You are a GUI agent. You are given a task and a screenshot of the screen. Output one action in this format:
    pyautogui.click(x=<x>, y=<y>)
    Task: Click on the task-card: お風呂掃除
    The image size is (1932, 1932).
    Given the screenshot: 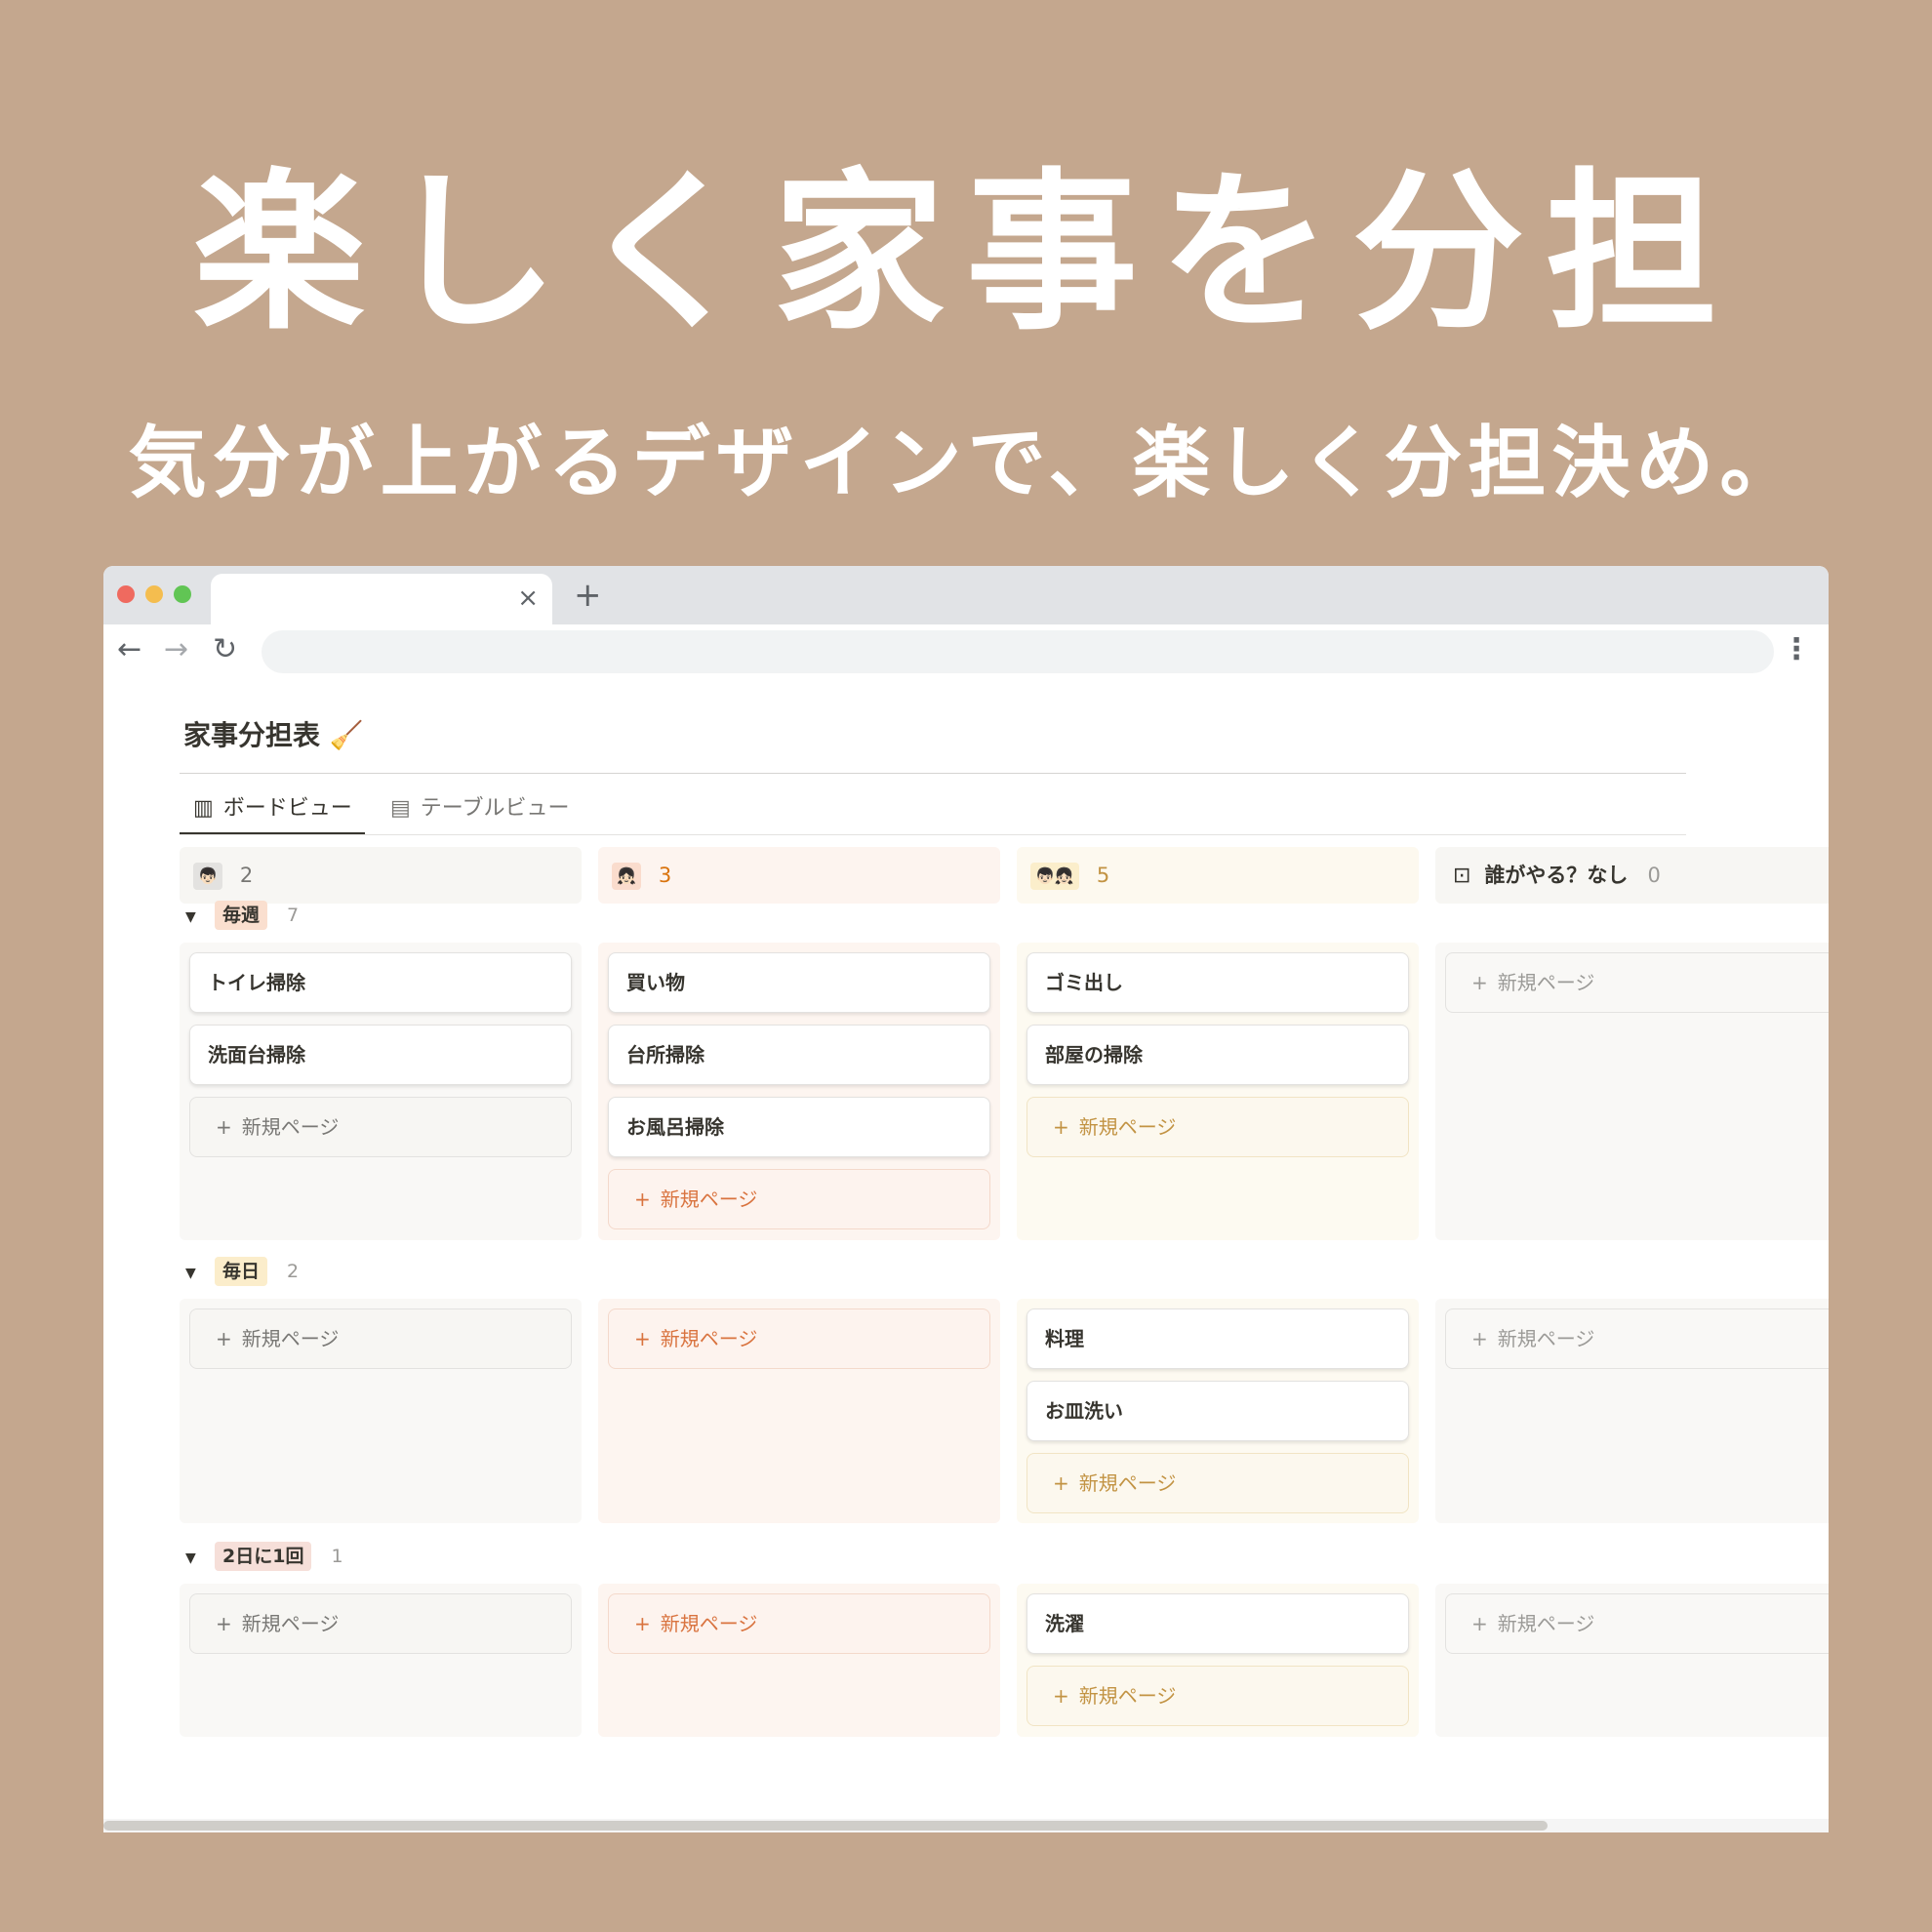 What is the action you would take?
    pyautogui.click(x=799, y=1127)
    